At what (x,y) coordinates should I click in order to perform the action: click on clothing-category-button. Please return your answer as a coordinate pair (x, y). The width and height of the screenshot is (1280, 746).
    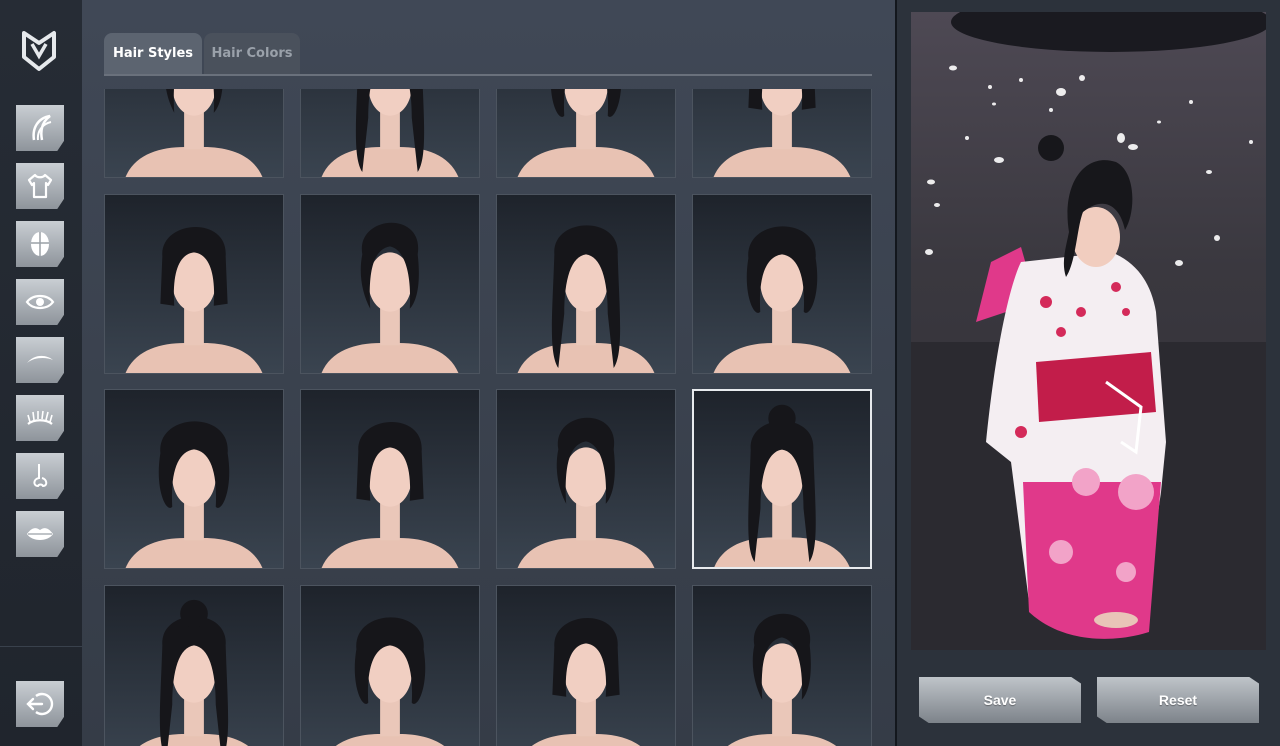
    Looking at the image, I should click on (40, 186).